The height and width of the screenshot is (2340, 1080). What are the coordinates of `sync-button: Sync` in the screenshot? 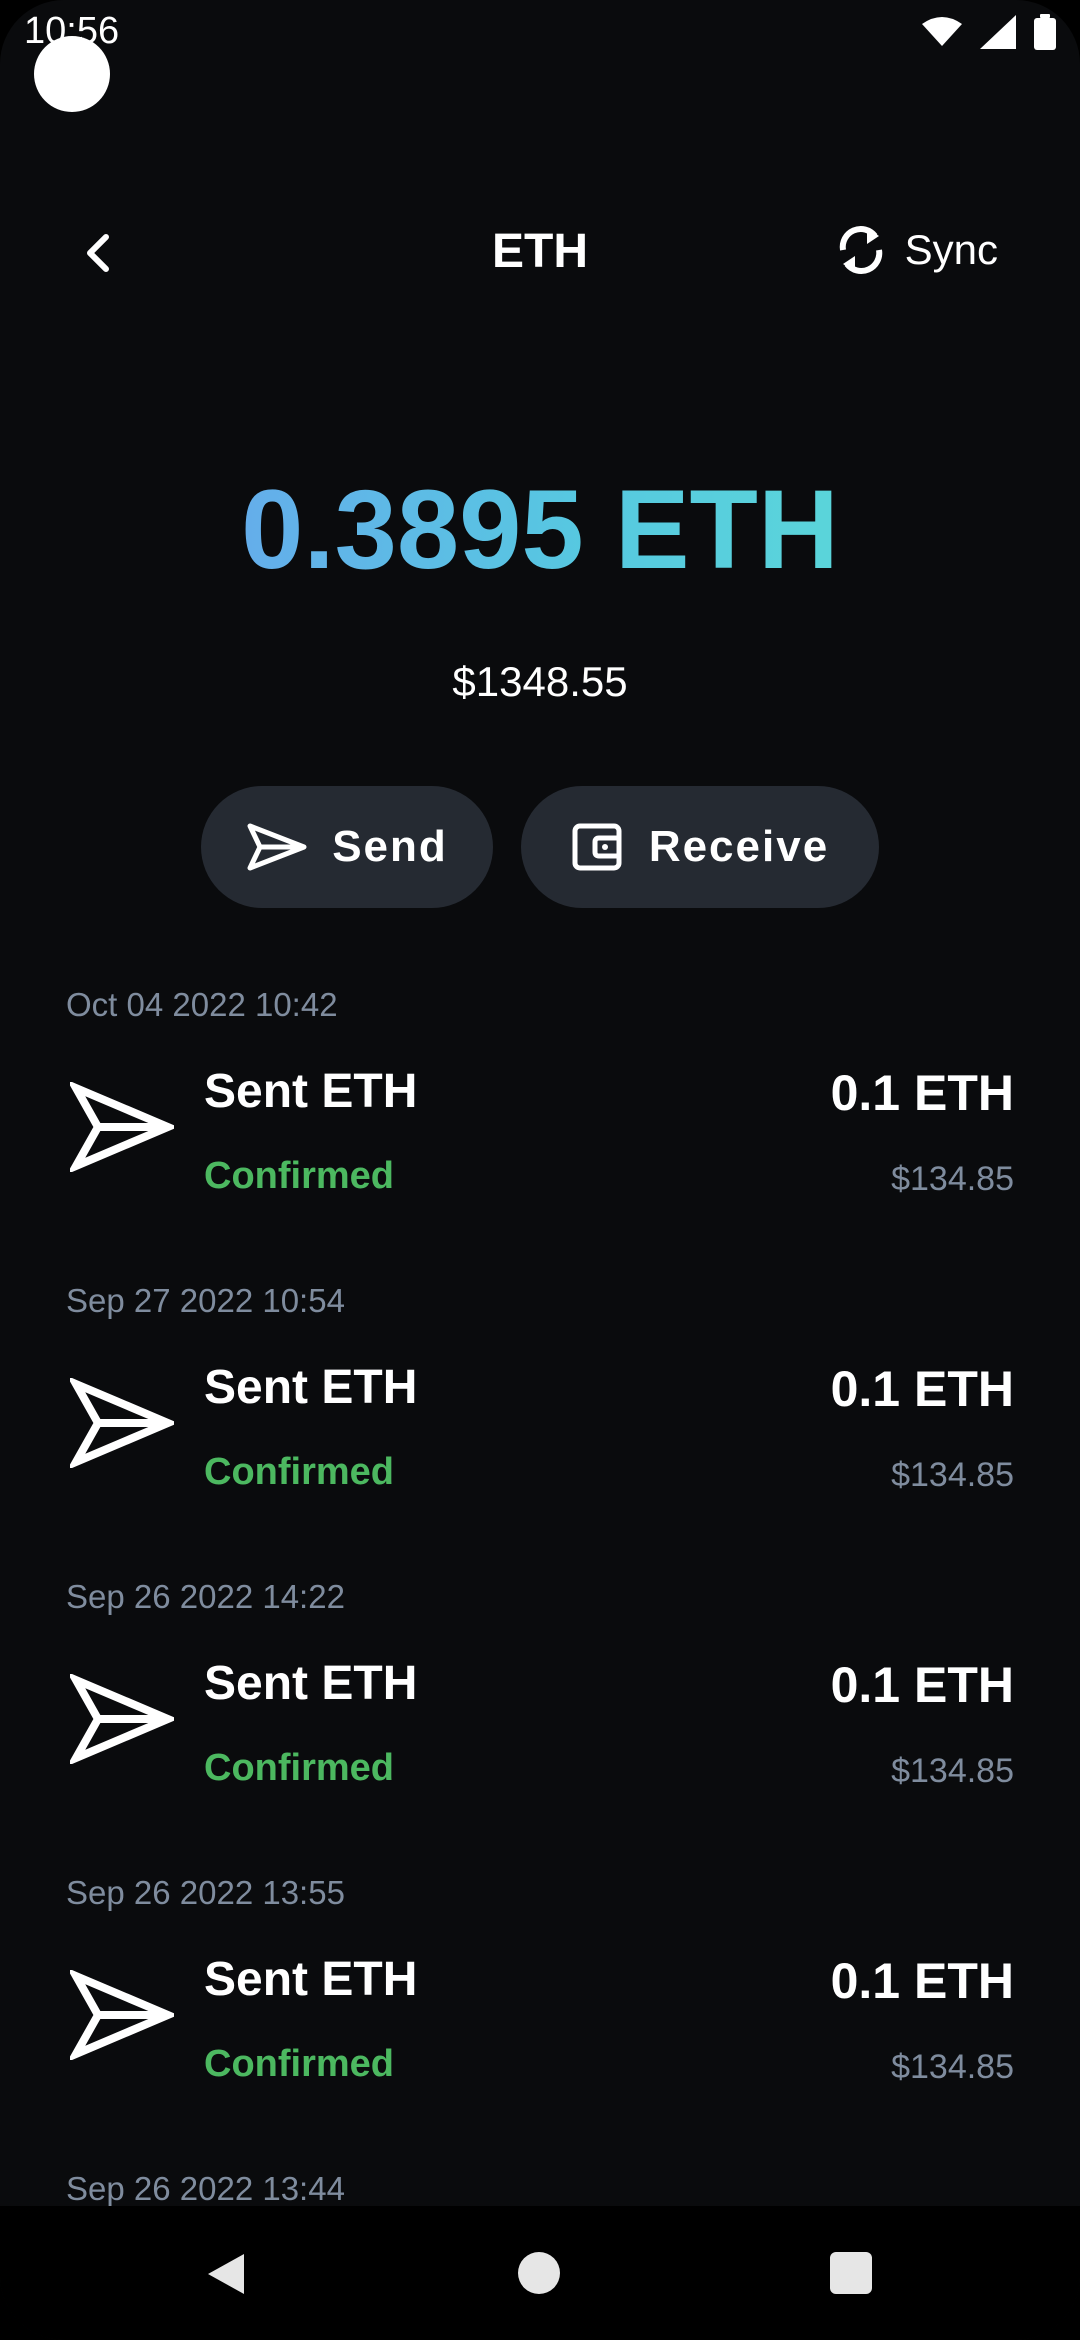 It's located at (916, 250).